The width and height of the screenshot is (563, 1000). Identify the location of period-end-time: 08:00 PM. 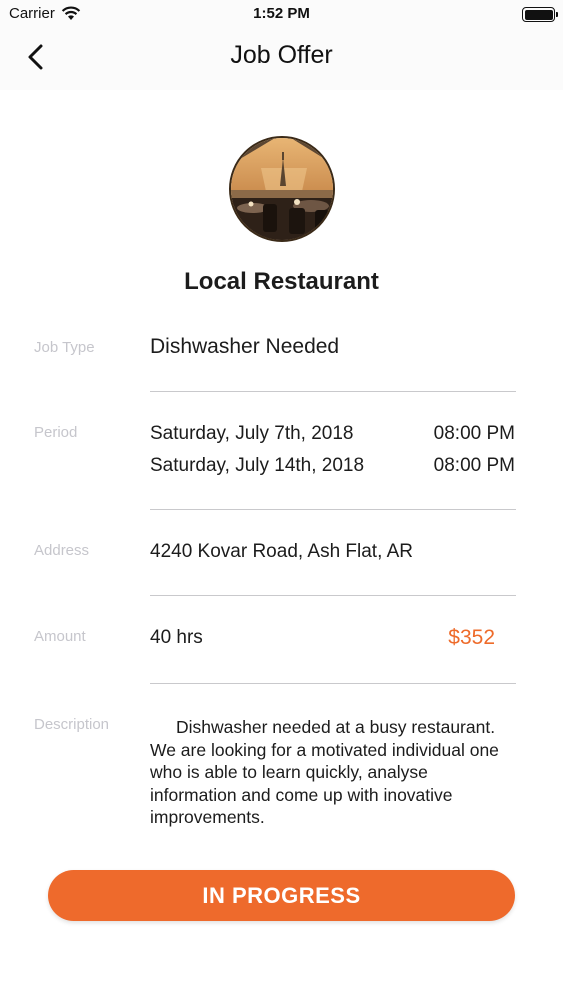
(474, 465).